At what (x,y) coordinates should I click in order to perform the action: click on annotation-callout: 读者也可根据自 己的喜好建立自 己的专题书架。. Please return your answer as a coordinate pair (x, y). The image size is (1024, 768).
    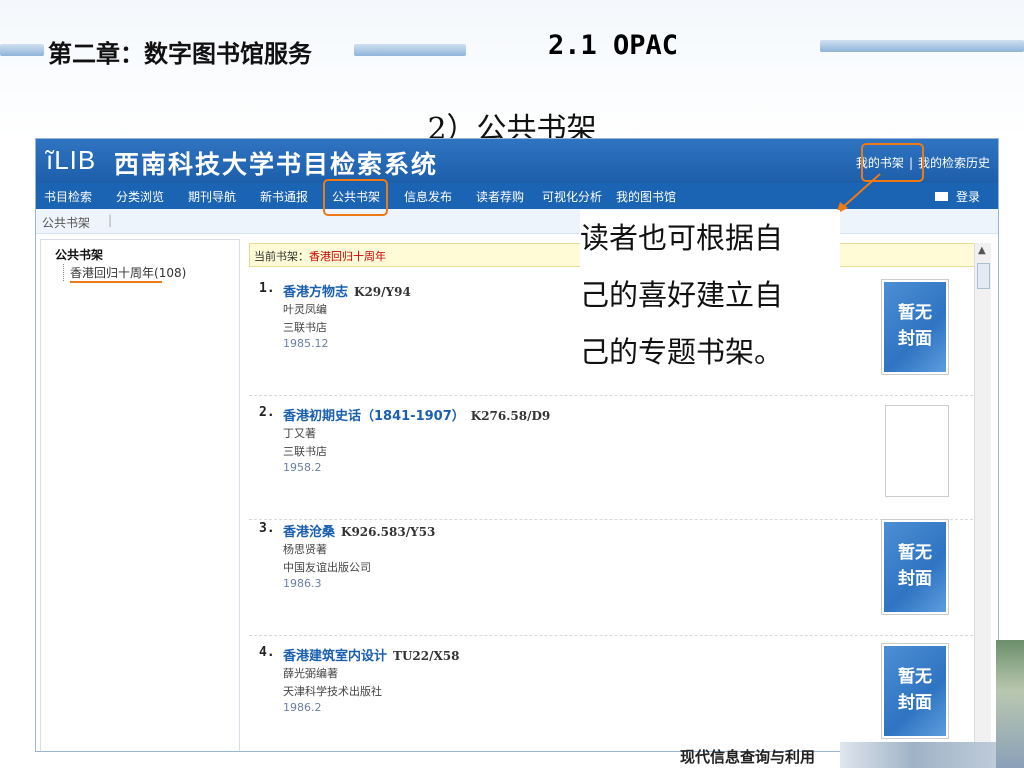
    Looking at the image, I should click on (710, 295).